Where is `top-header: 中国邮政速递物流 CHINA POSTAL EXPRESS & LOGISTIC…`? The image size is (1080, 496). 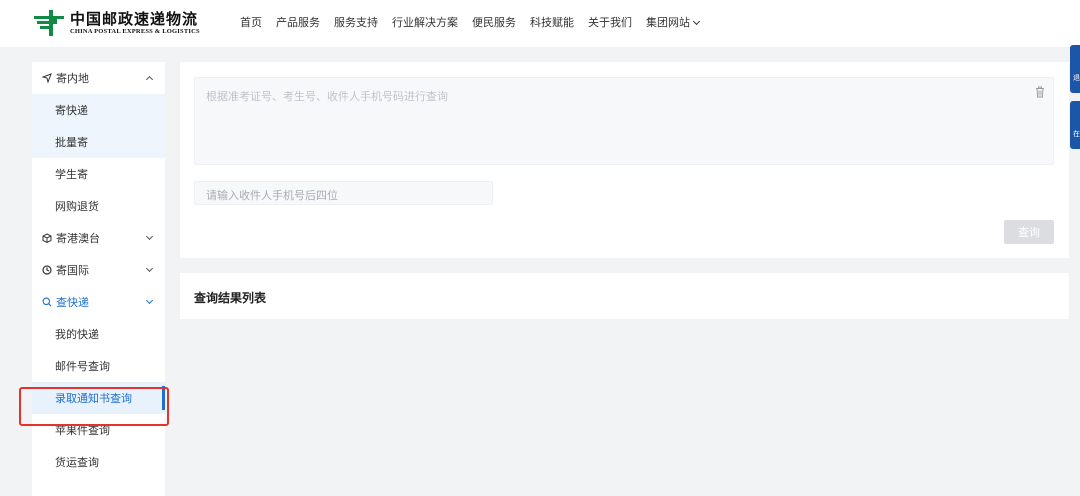 top-header: 中国邮政速递物流 CHINA POSTAL EXPRESS & LOGISTIC… is located at coordinates (540, 23).